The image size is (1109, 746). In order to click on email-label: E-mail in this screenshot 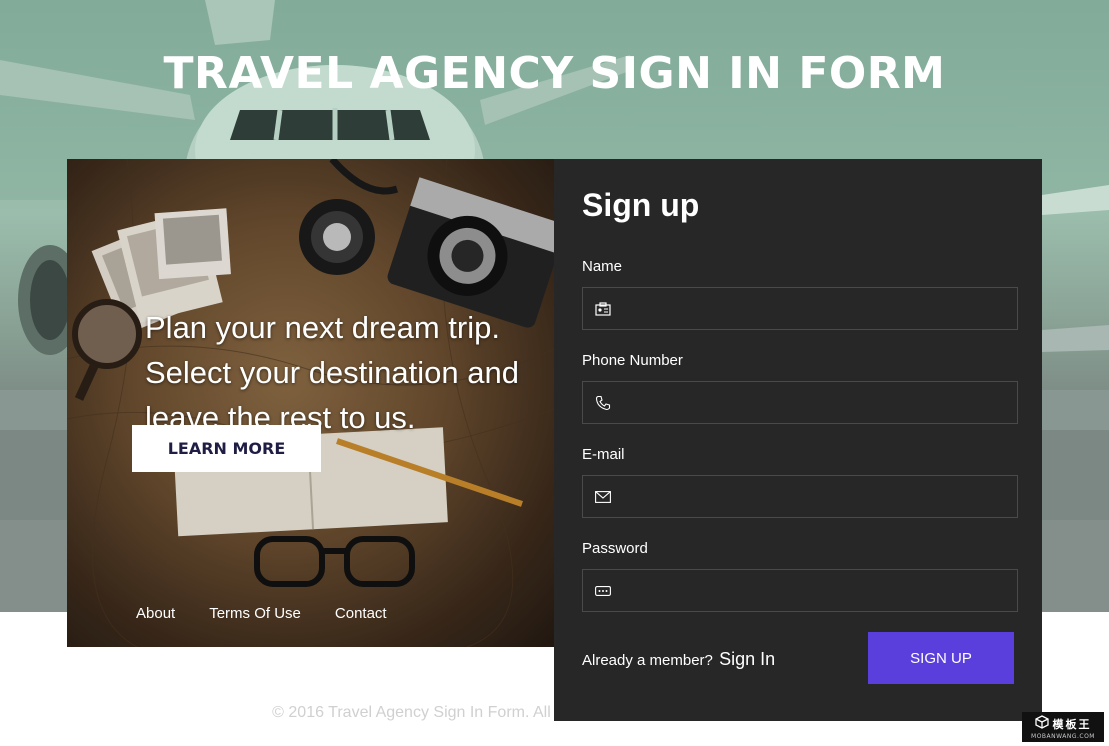, I will do `click(603, 454)`.